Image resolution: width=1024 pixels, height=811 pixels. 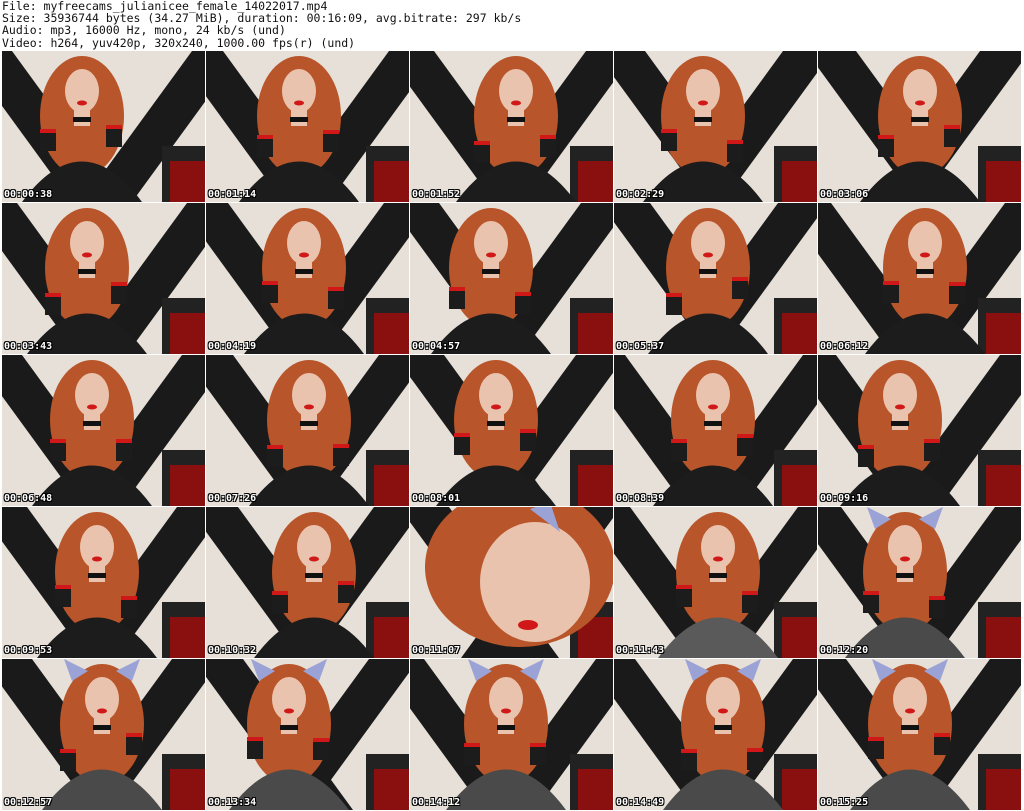 What do you see at coordinates (844, 650) in the screenshot?
I see `timestamp-label: 00:12:20` at bounding box center [844, 650].